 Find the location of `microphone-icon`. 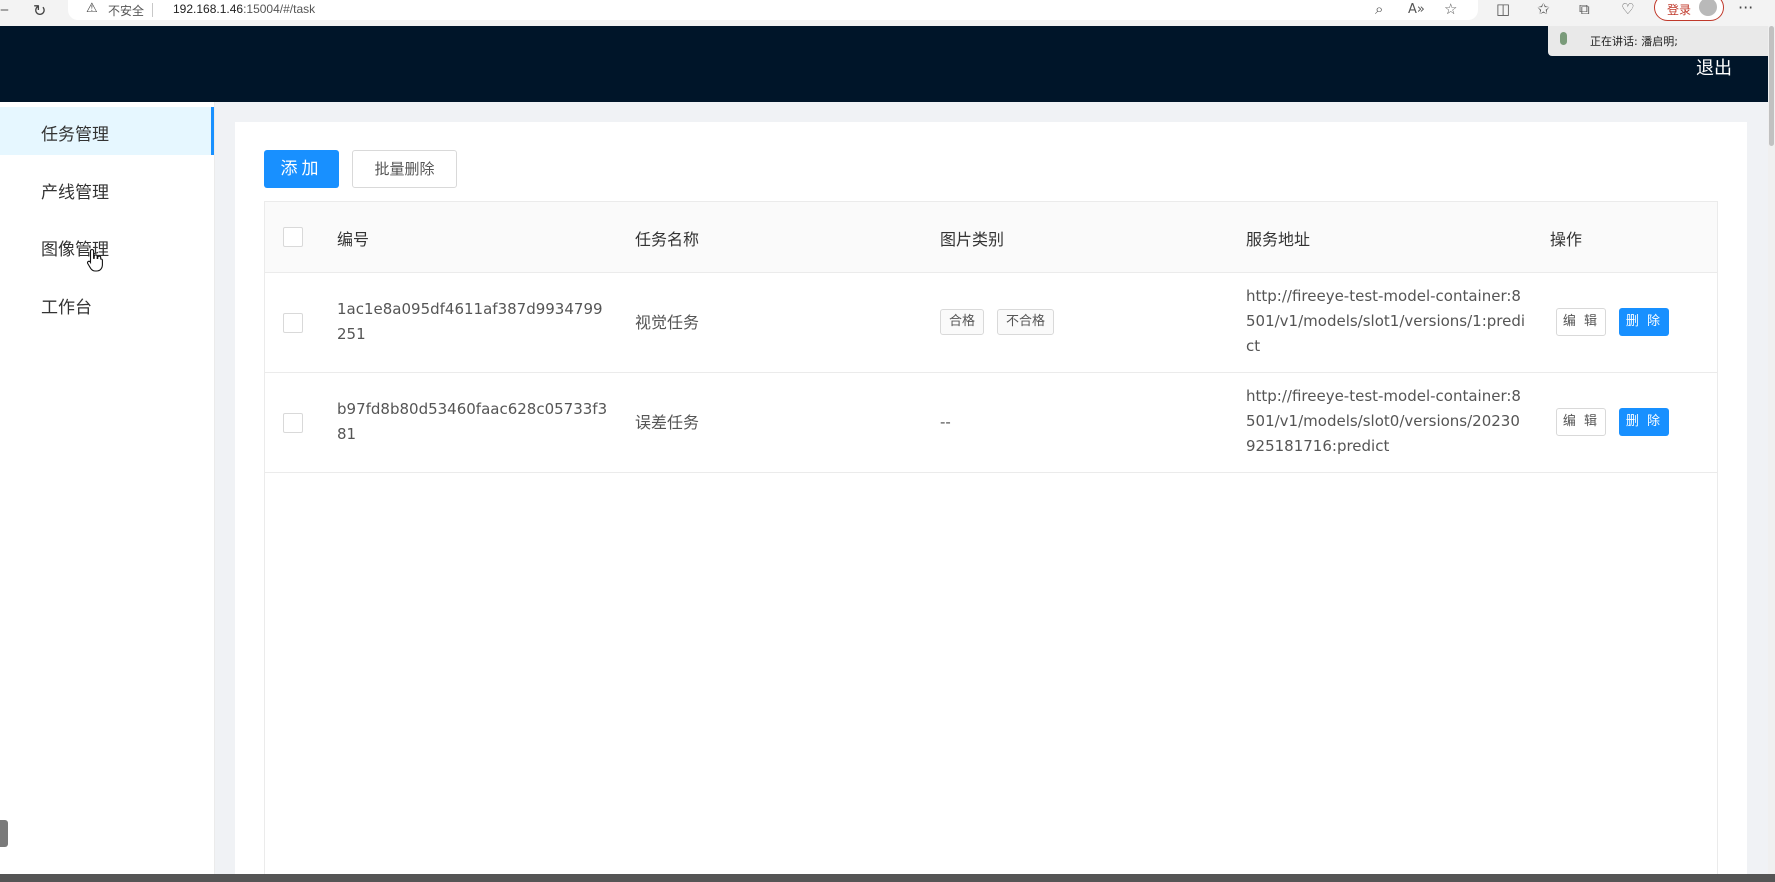

microphone-icon is located at coordinates (1563, 38).